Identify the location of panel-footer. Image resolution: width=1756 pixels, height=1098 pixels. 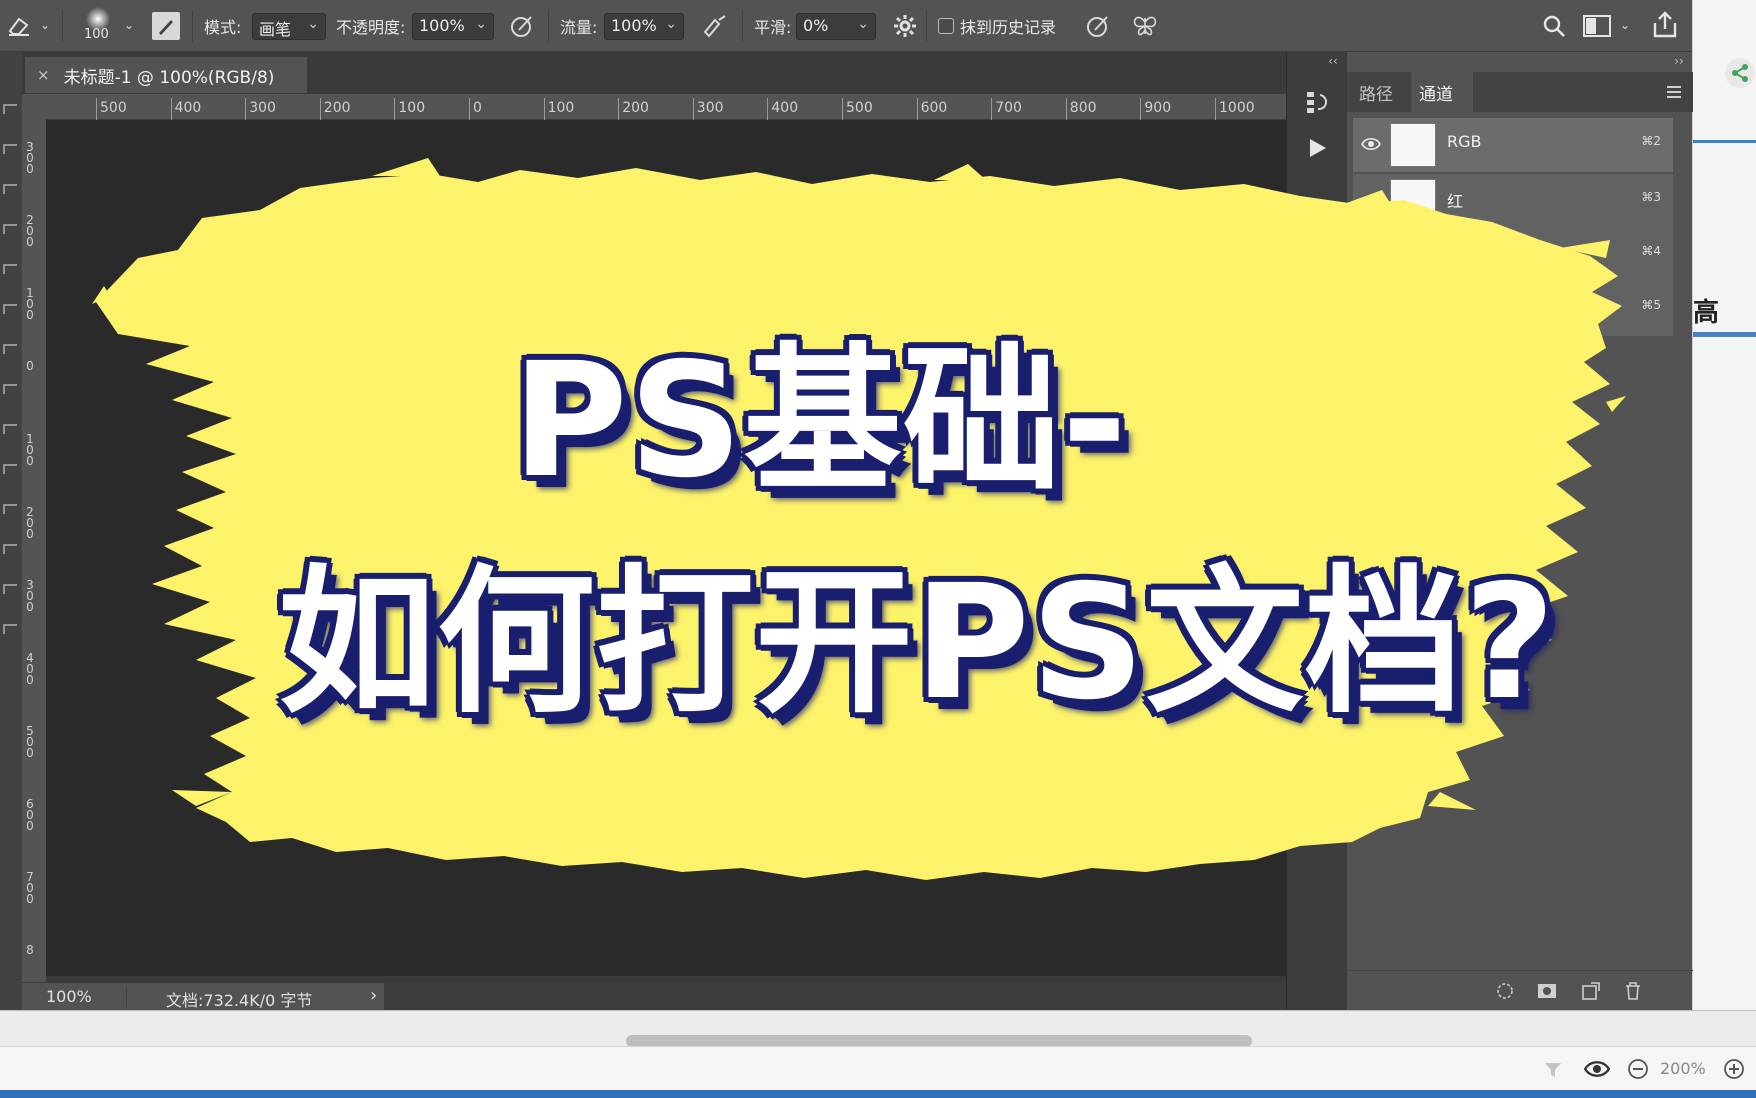
(1520, 990).